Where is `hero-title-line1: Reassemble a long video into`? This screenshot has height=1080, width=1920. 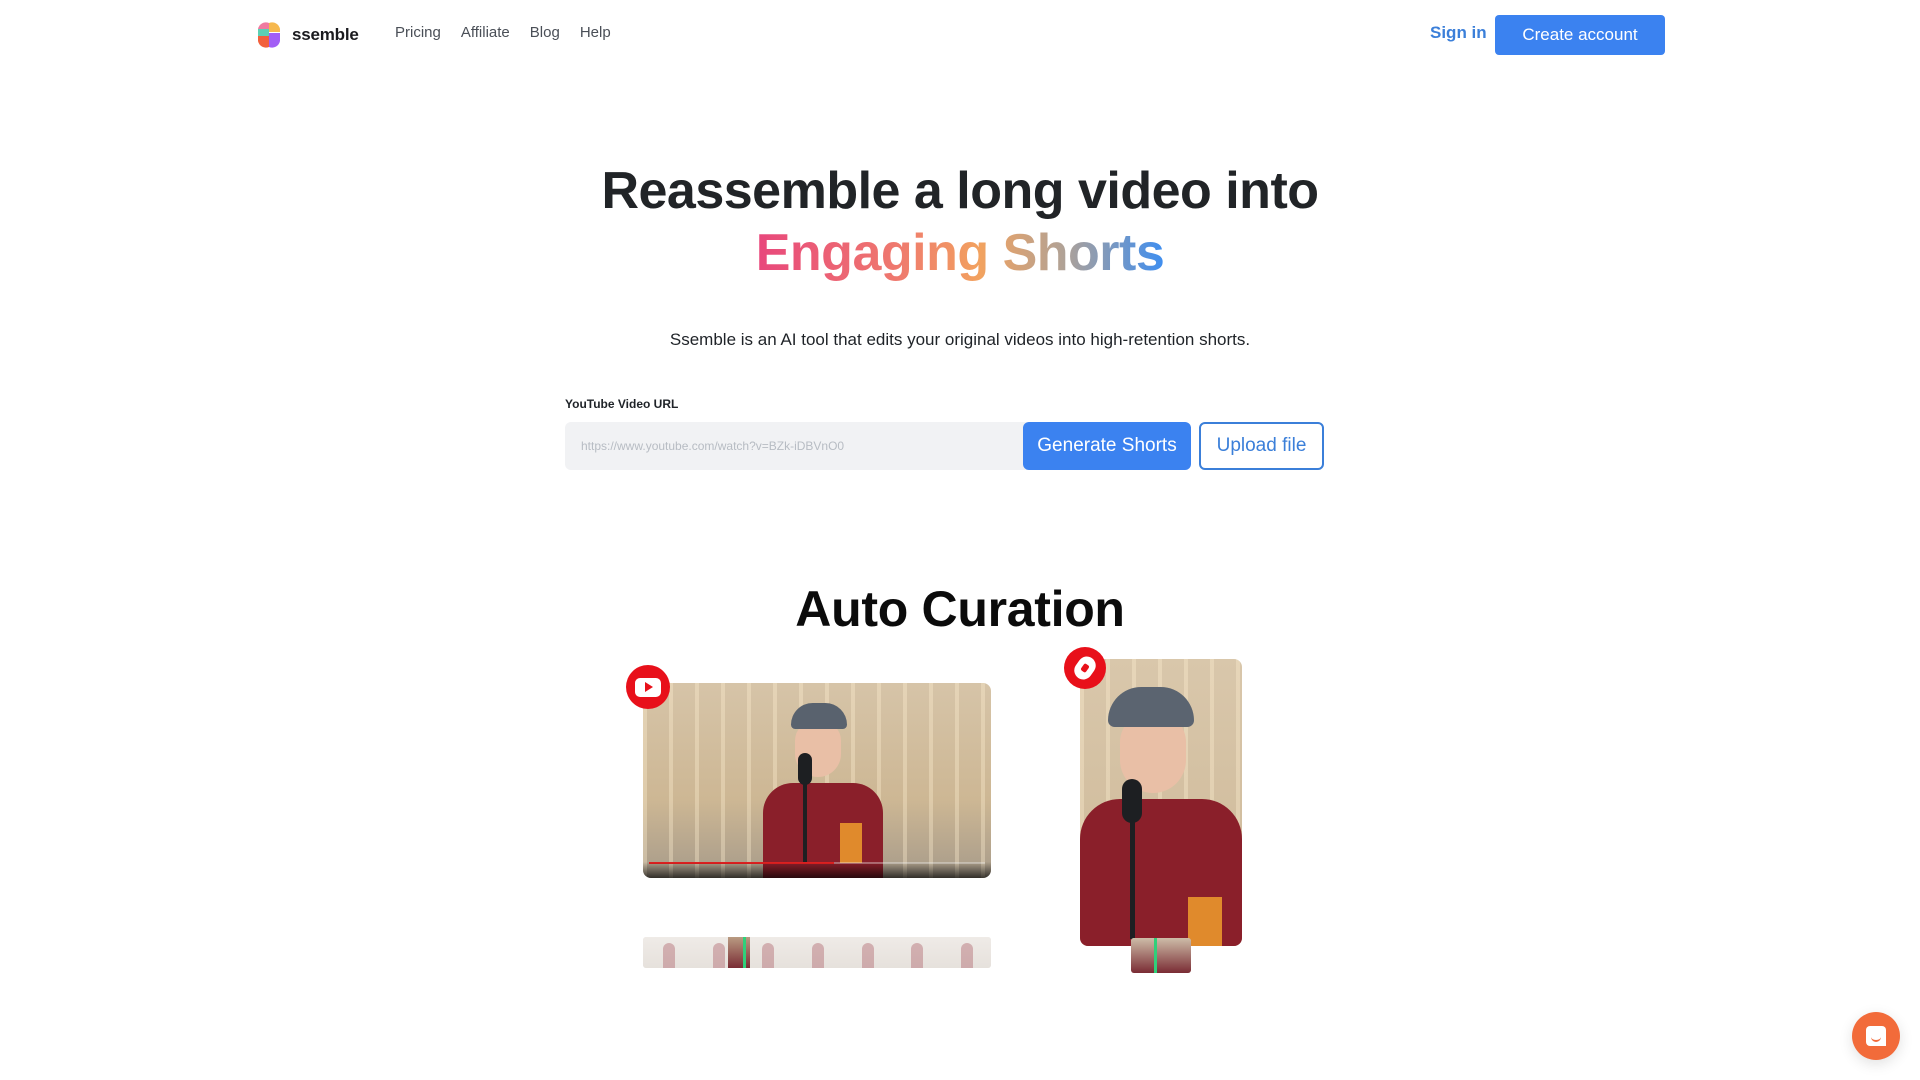
hero-title-line1: Reassemble a long video into is located at coordinates (960, 191).